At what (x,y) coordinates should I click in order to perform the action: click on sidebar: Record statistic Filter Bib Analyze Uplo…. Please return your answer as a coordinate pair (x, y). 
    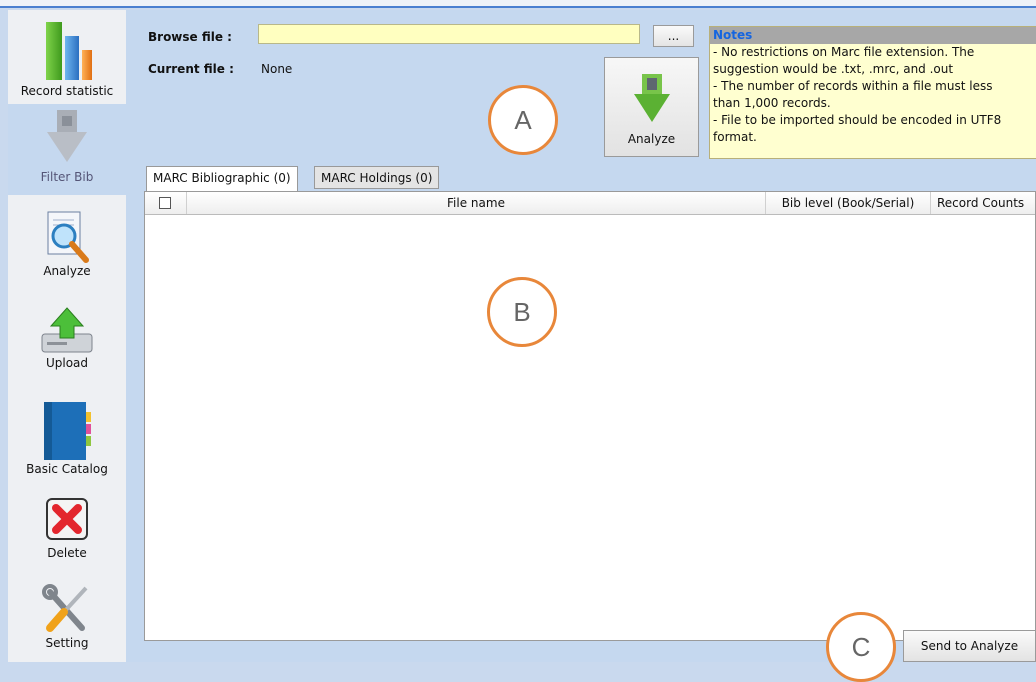
    Looking at the image, I should click on (67, 336).